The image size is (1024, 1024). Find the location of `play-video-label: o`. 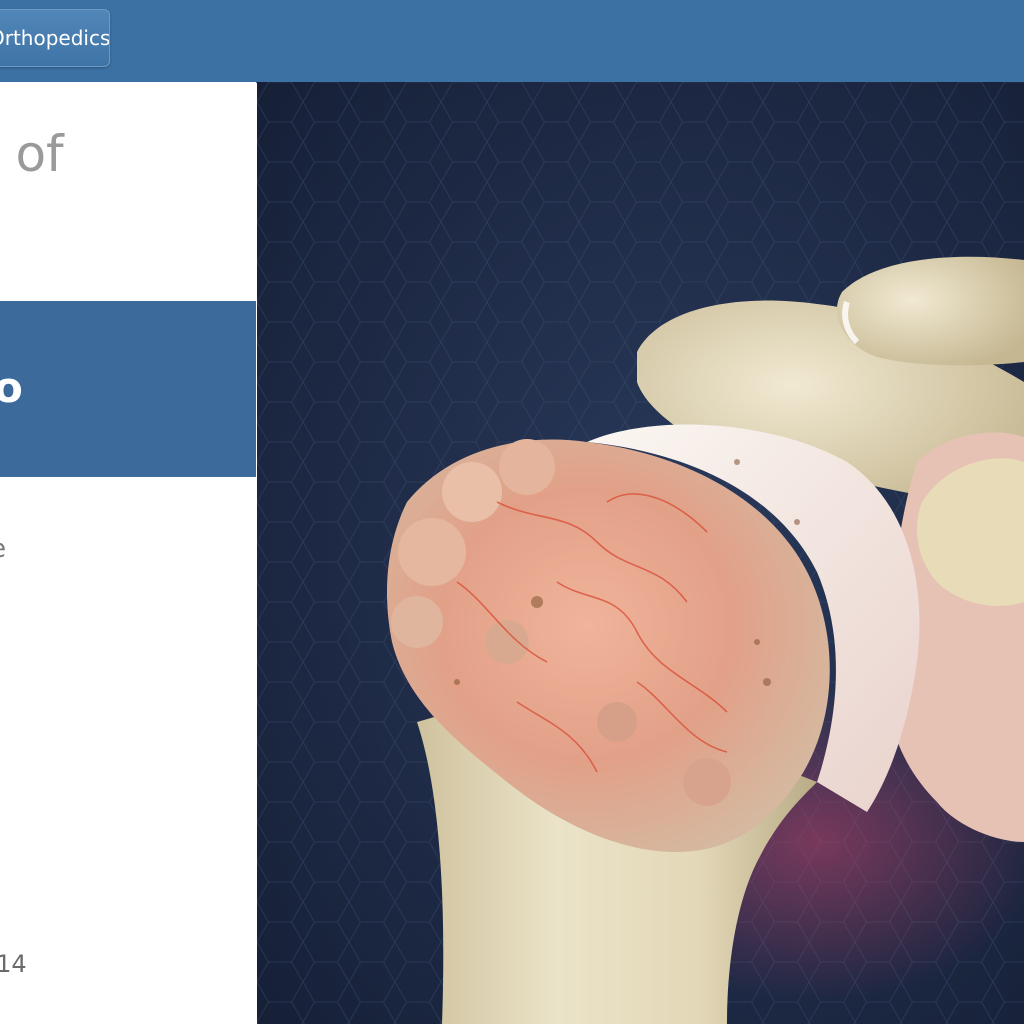

play-video-label: o is located at coordinates (11, 387).